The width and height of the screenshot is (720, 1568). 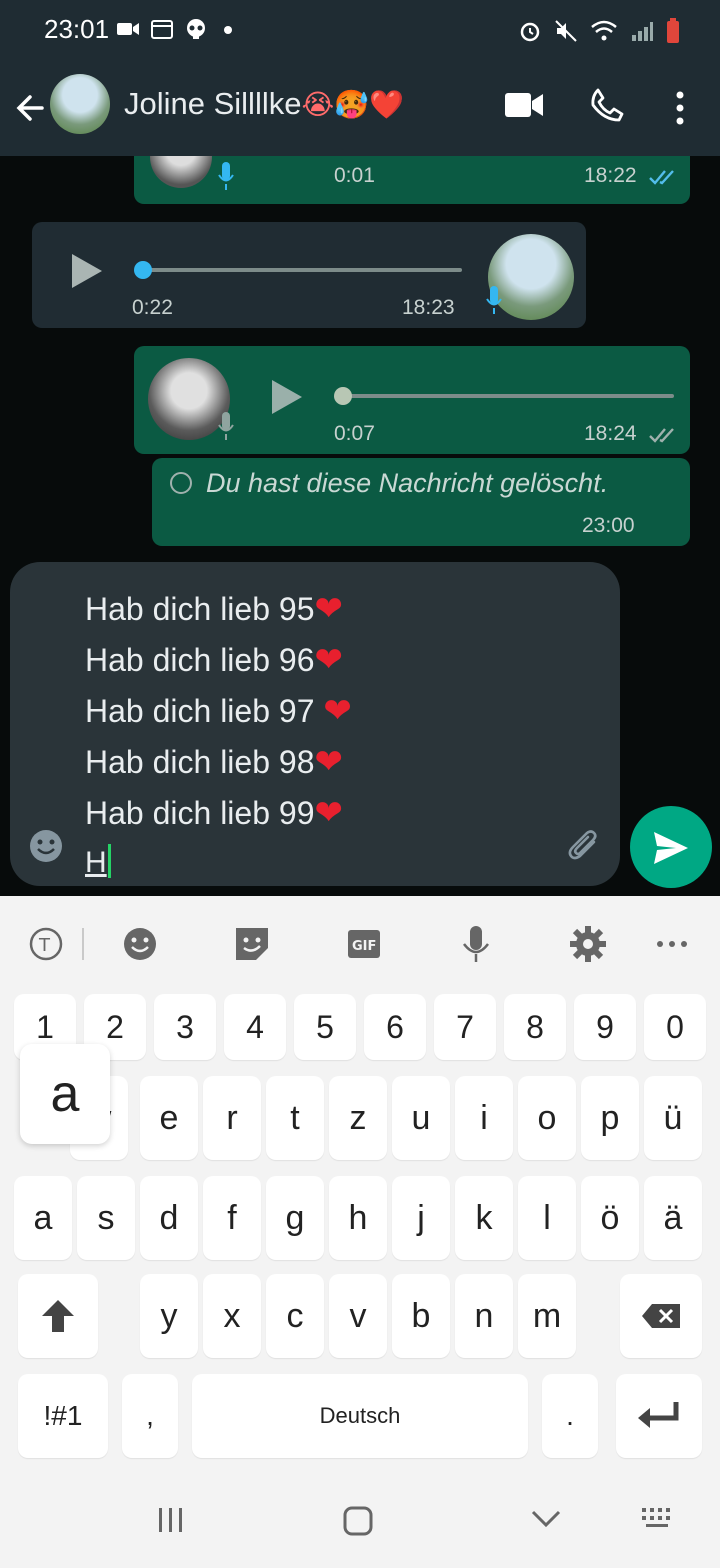 What do you see at coordinates (547, 1118) in the screenshot?
I see `key-o: o` at bounding box center [547, 1118].